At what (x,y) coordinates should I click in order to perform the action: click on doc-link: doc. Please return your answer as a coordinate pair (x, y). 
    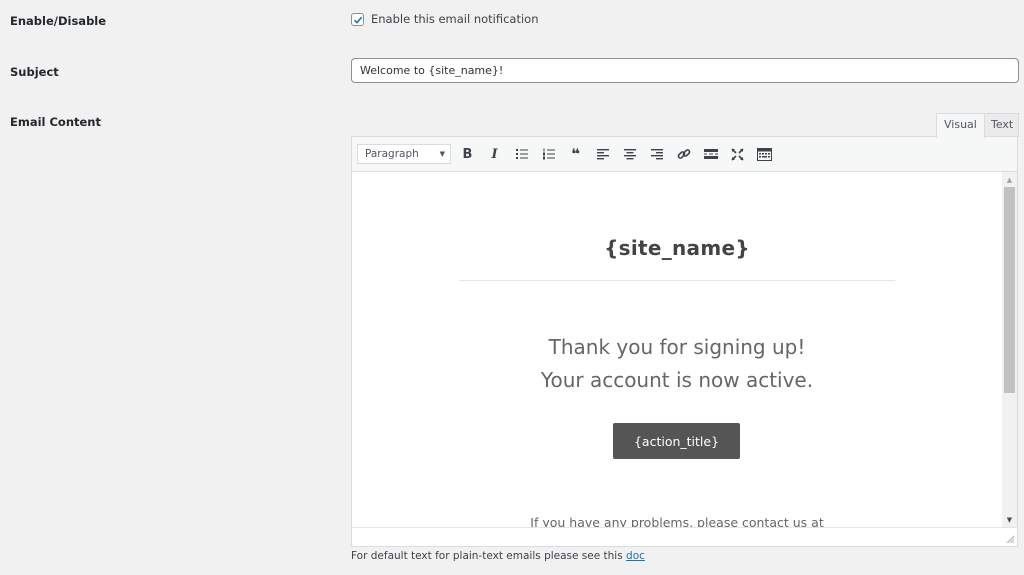
    Looking at the image, I should click on (635, 556).